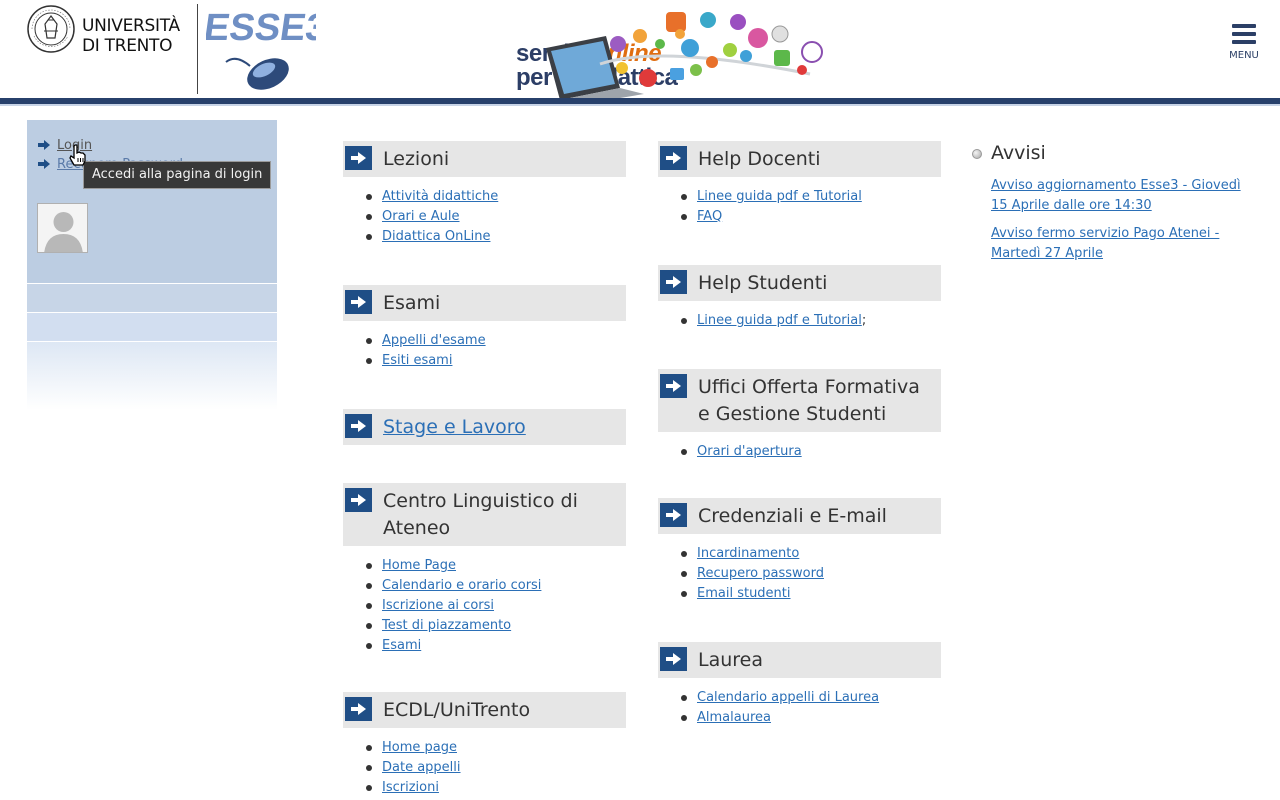  I want to click on sidebar-strip, so click(152, 298).